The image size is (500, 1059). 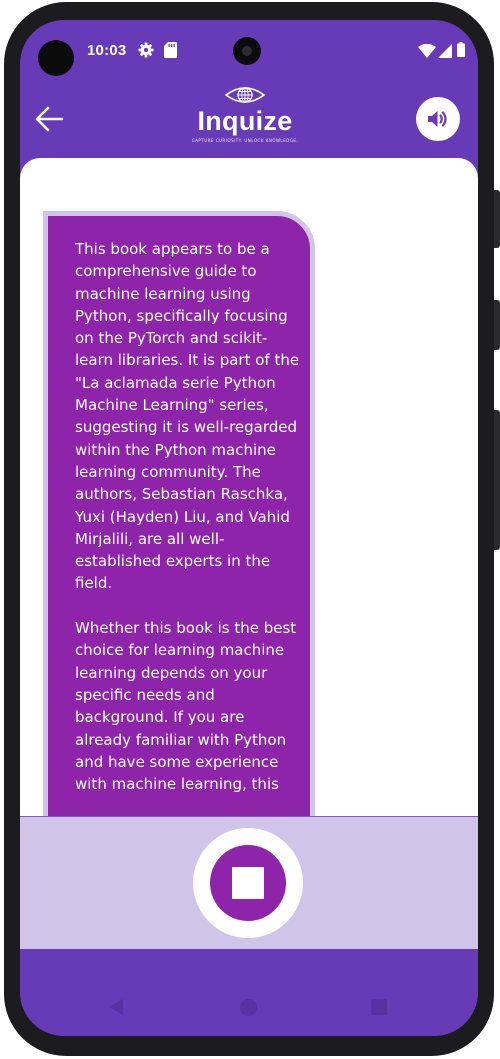 I want to click on nav-home-circle-icon, so click(x=248, y=1007).